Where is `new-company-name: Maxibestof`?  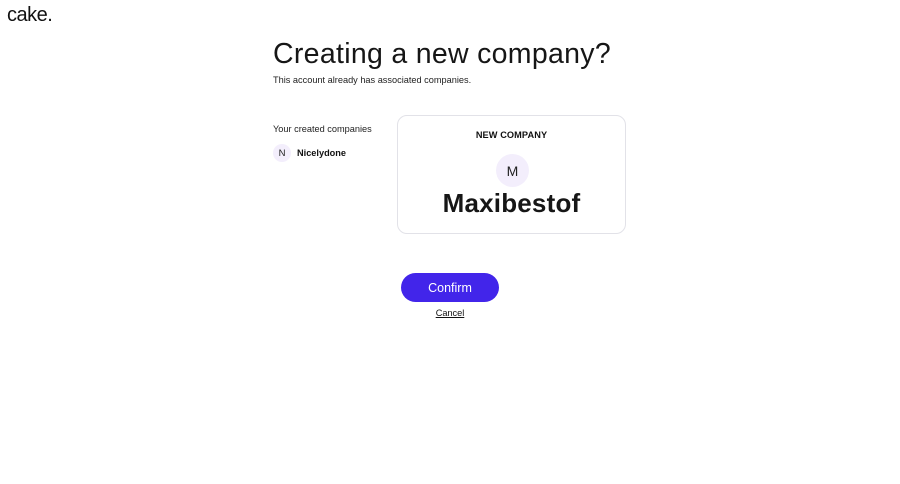 new-company-name: Maxibestof is located at coordinates (511, 203).